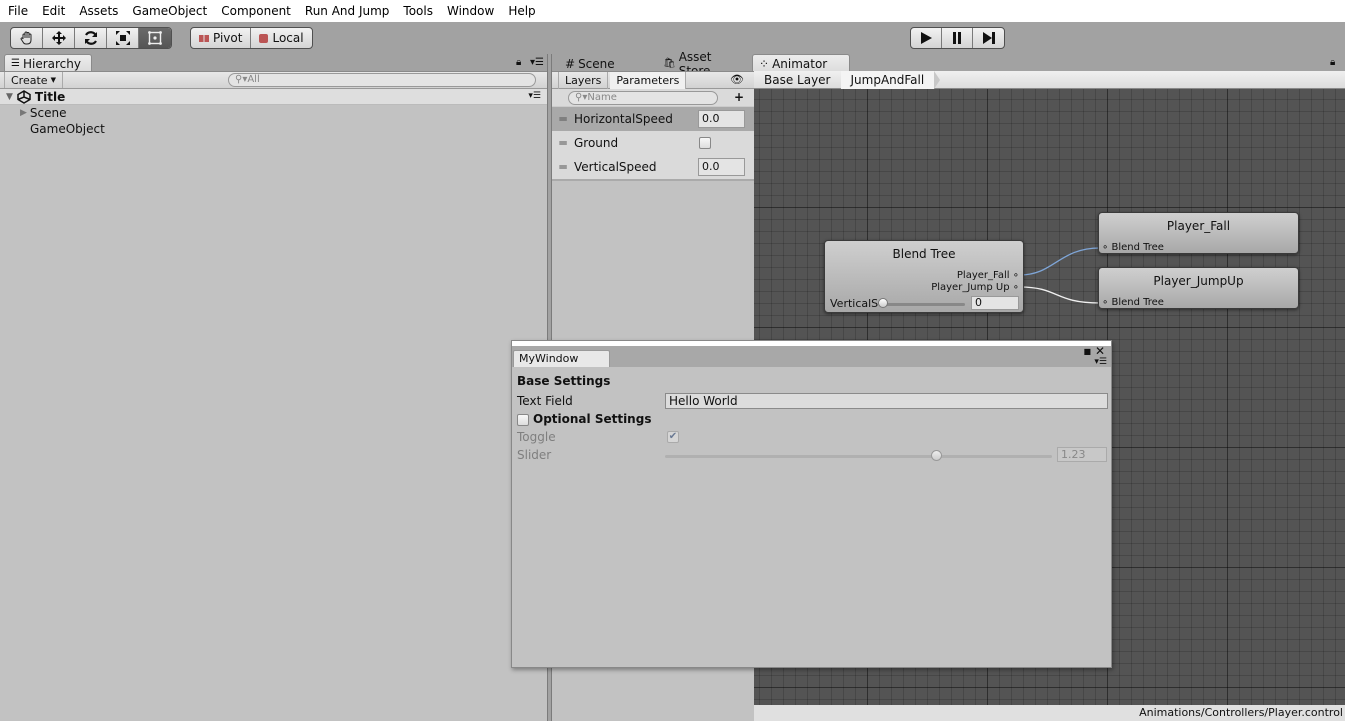  Describe the element at coordinates (1082, 454) in the screenshot. I see `slider-value-field: 1.23` at that location.